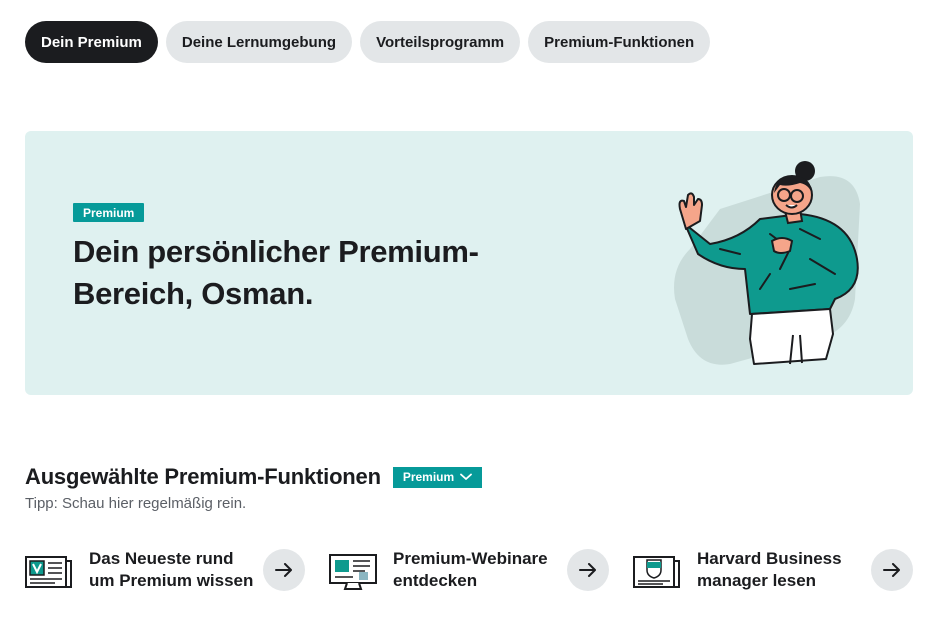 This screenshot has height=643, width=941. What do you see at coordinates (470, 558) in the screenshot?
I see `feature-label-line1: Premium-Webinare` at bounding box center [470, 558].